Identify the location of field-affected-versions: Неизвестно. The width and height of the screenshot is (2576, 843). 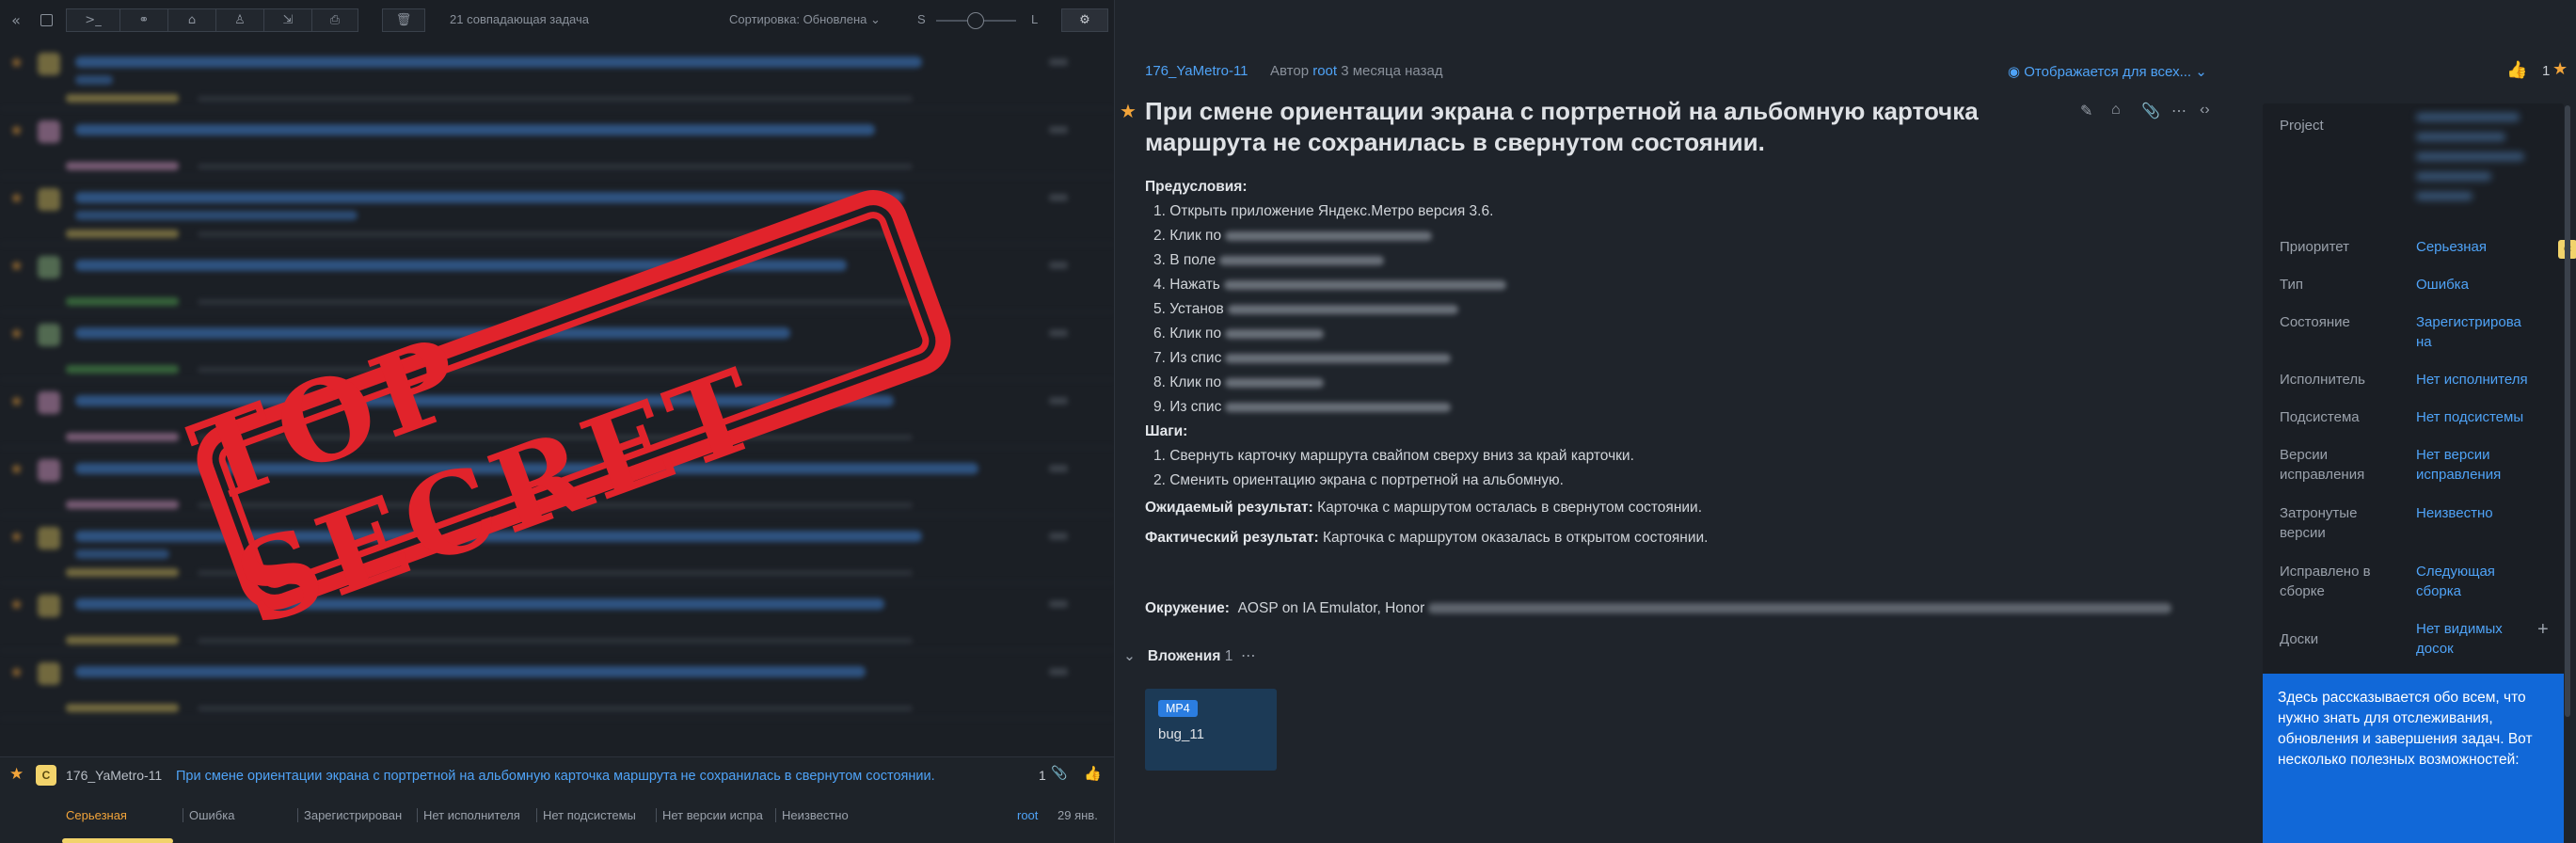
(834, 815).